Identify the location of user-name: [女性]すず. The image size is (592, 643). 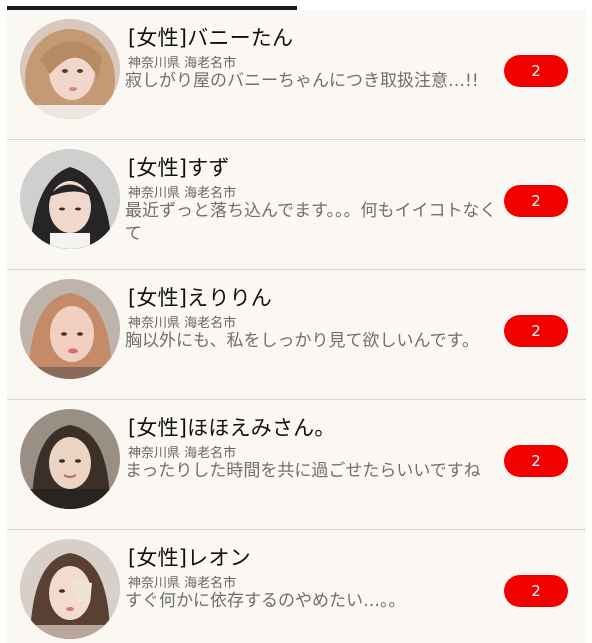
(179, 168).